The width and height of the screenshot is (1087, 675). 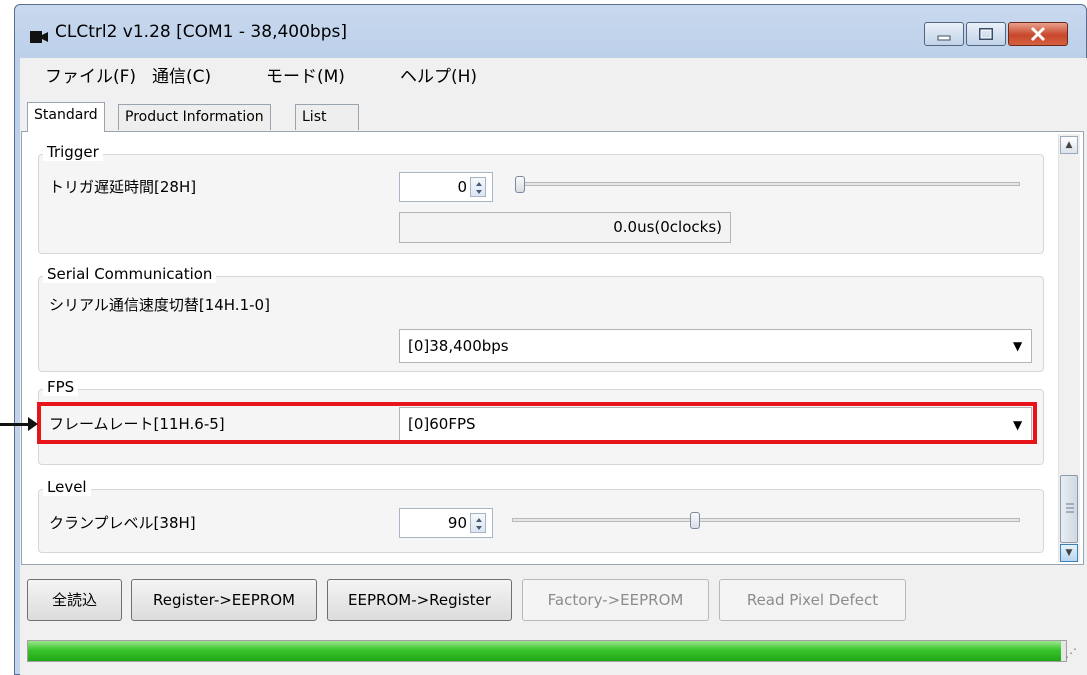 I want to click on close-button, so click(x=1038, y=34).